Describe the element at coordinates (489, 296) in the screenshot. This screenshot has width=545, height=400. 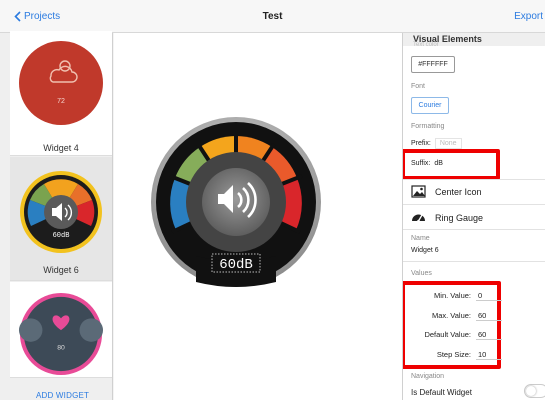
I see `min-value-input: 0` at that location.